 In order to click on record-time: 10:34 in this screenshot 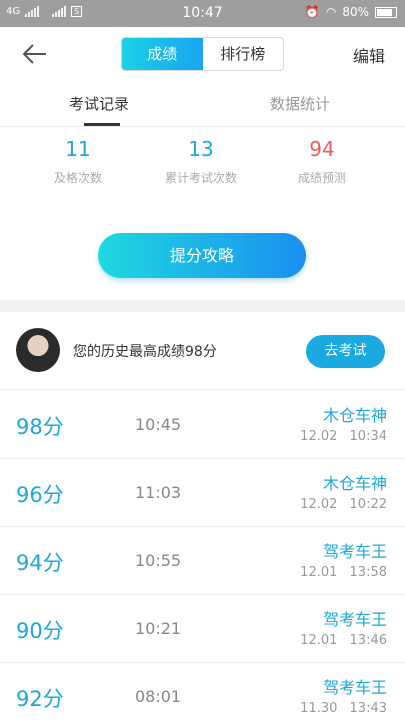, I will do `click(368, 436)`.